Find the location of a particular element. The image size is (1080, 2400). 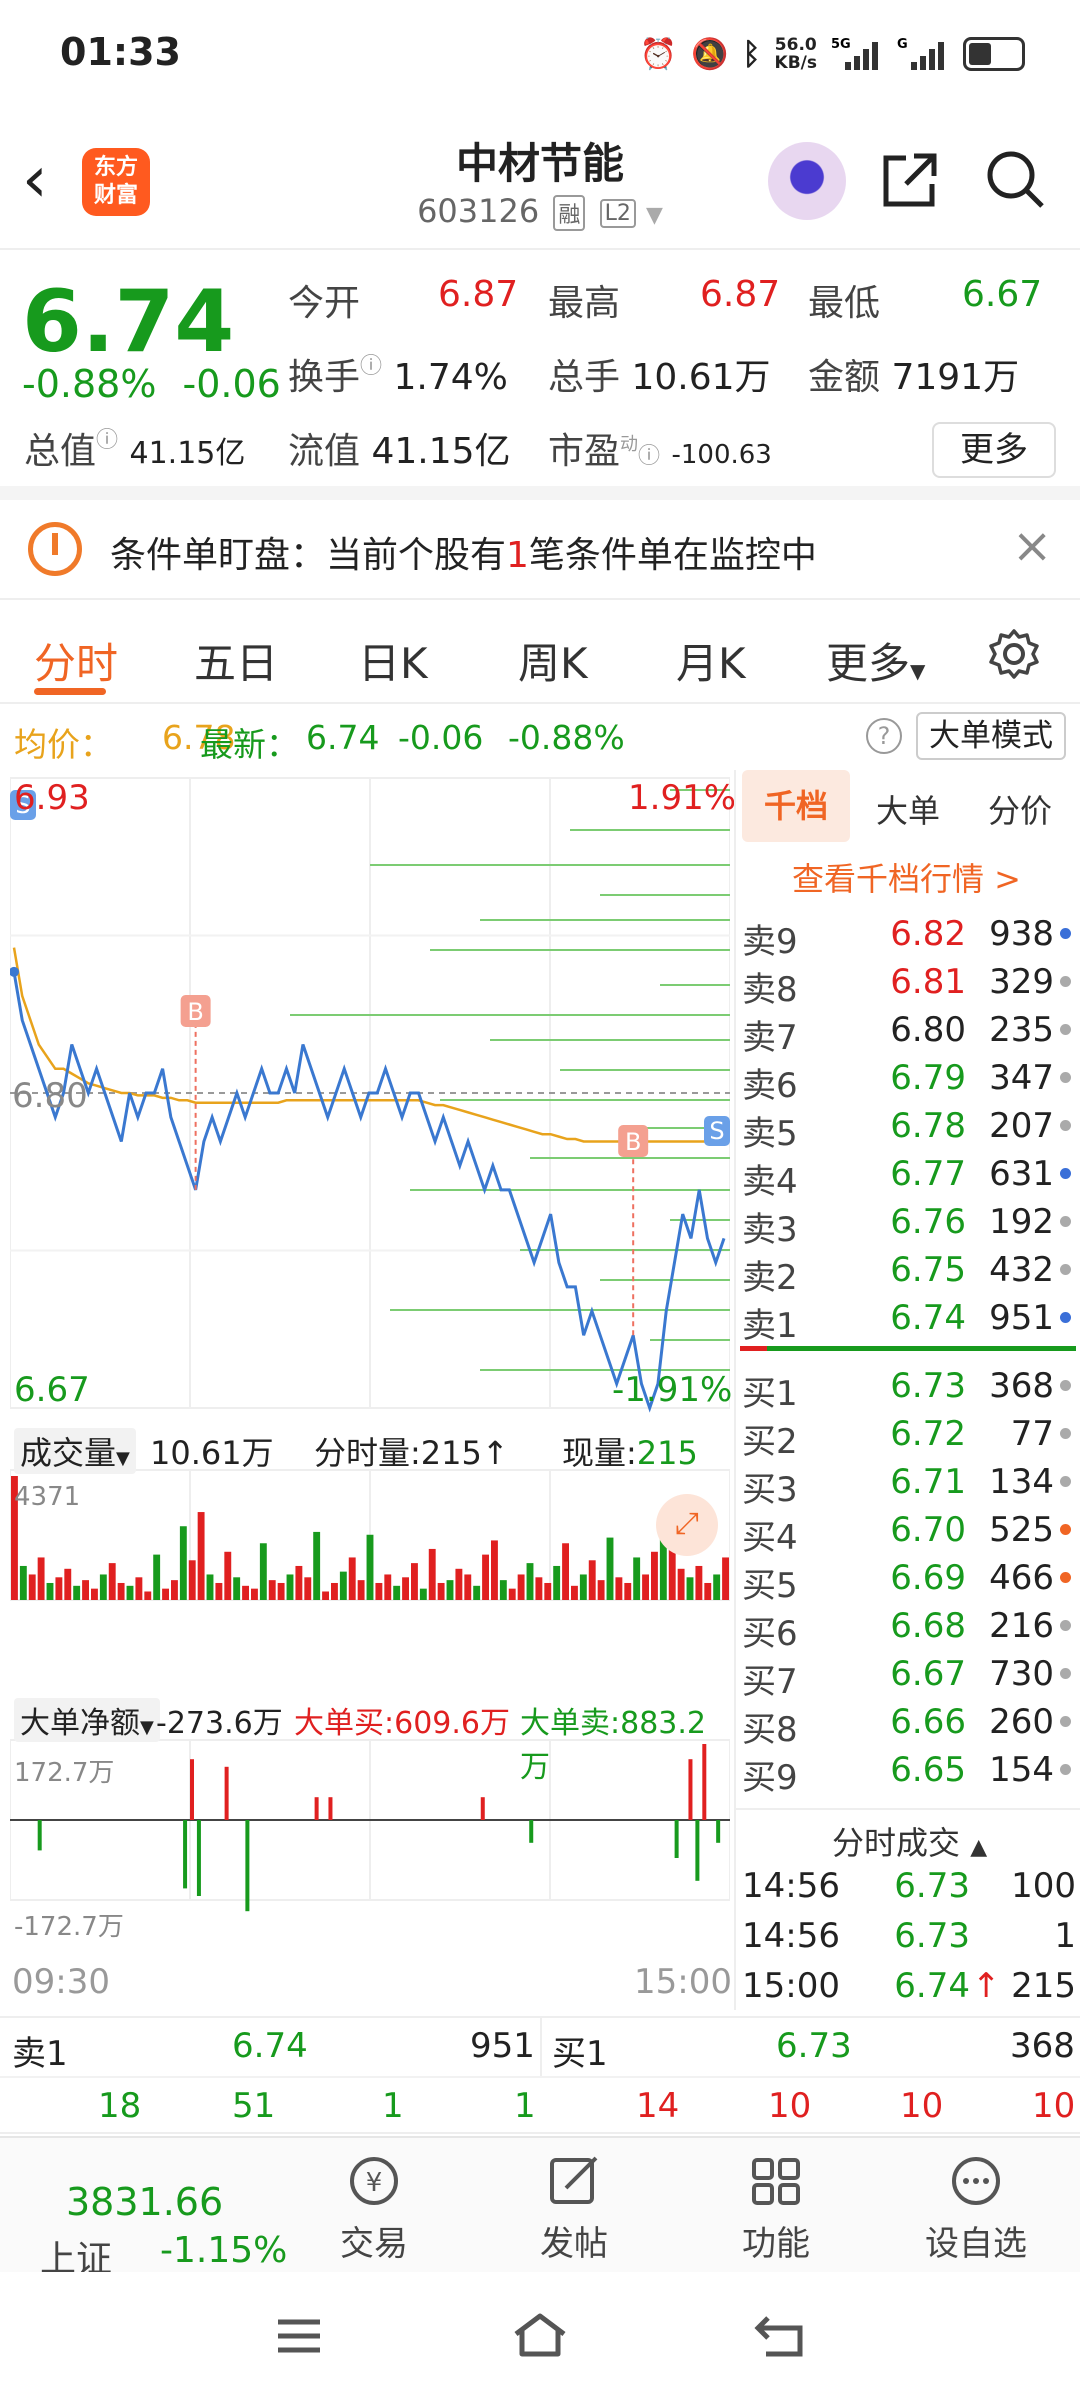

tick-trades-title: 分时成交 ▲ is located at coordinates (909, 1841).